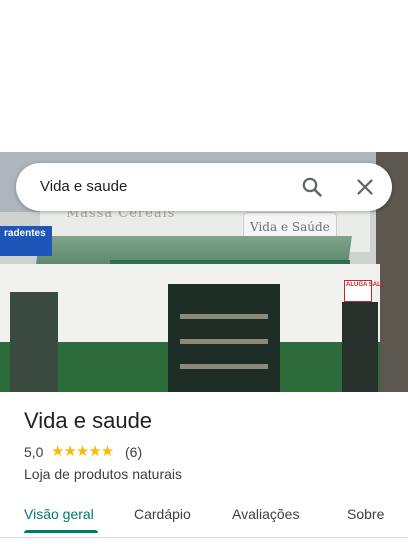  I want to click on place-tabs: Visão geral Cardápio Avaliações Sobre, so click(204, 518).